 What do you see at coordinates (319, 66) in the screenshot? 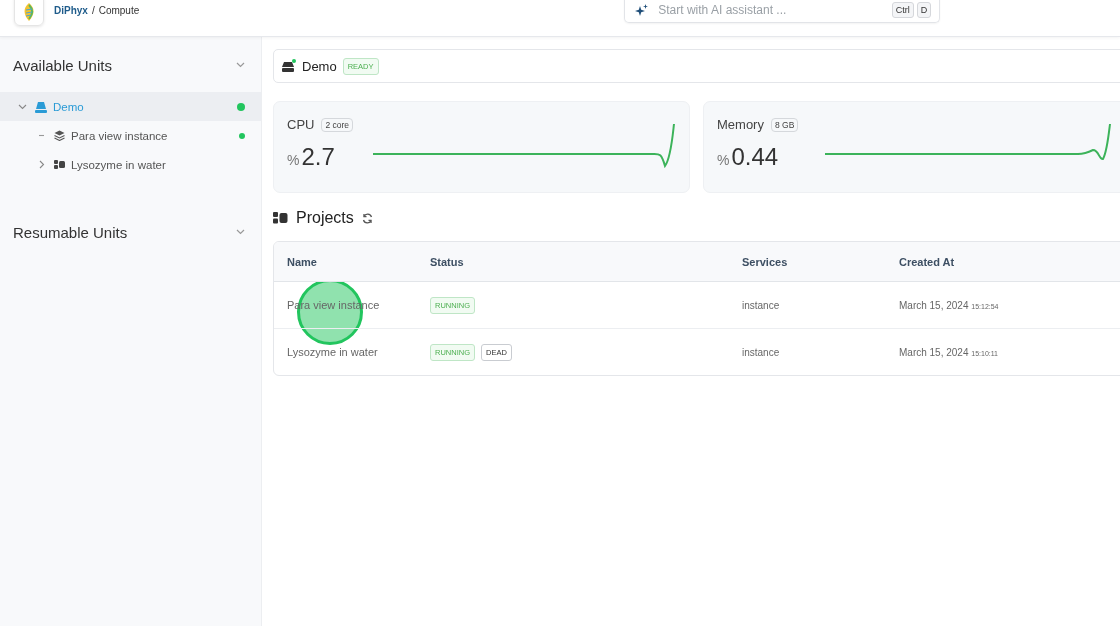
I see `unit-name: Demo` at bounding box center [319, 66].